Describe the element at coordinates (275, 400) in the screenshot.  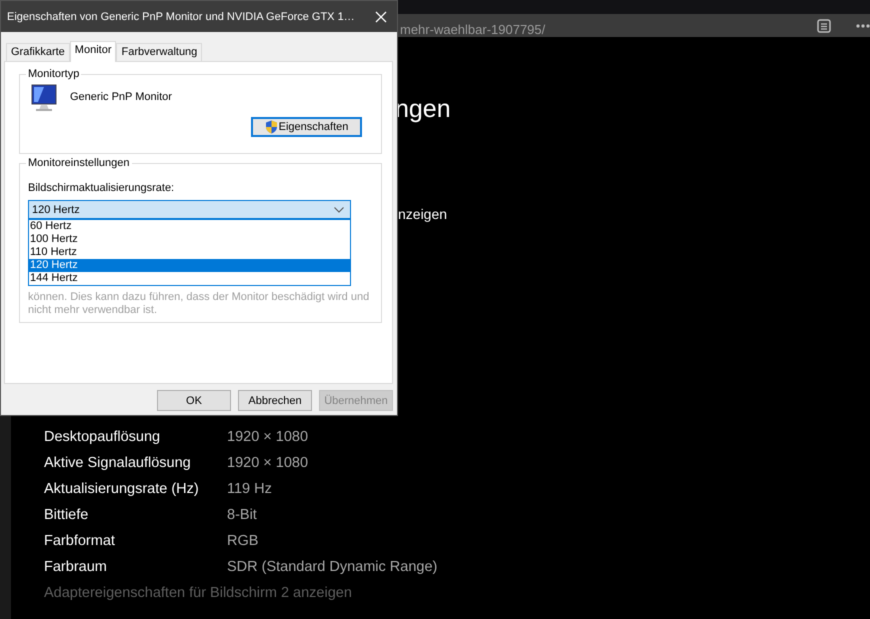
I see `dialog-button: Abbrechen` at that location.